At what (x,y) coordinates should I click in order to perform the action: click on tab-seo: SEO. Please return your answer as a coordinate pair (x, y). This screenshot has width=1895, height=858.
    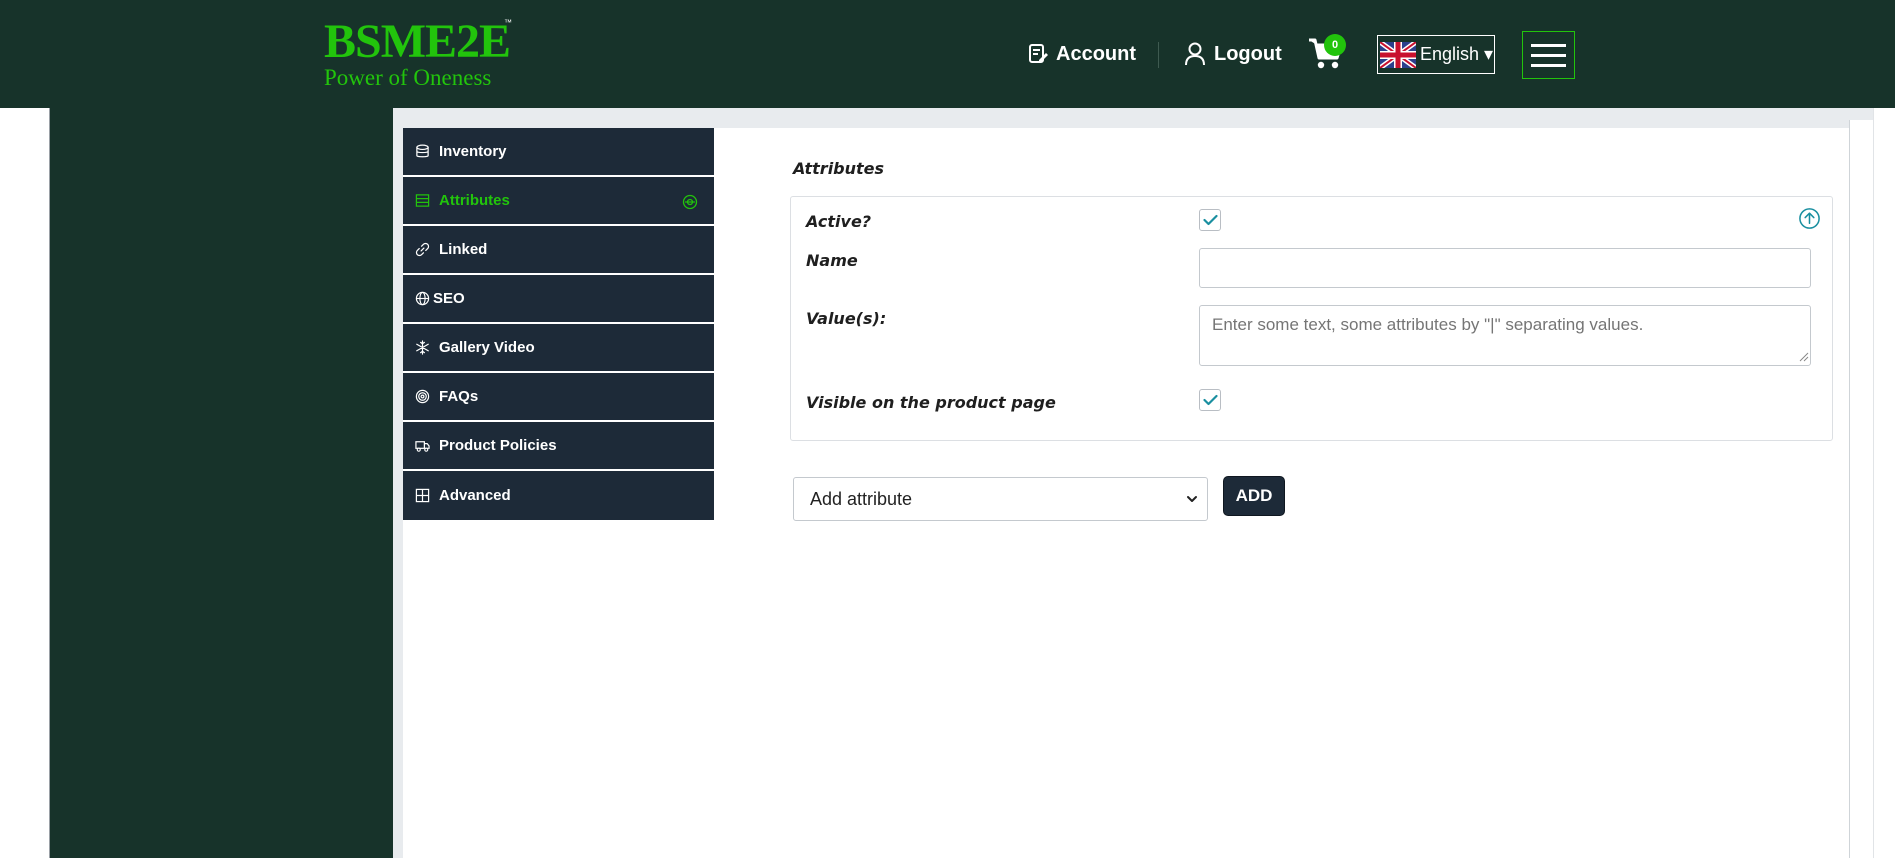
    Looking at the image, I should click on (558, 299).